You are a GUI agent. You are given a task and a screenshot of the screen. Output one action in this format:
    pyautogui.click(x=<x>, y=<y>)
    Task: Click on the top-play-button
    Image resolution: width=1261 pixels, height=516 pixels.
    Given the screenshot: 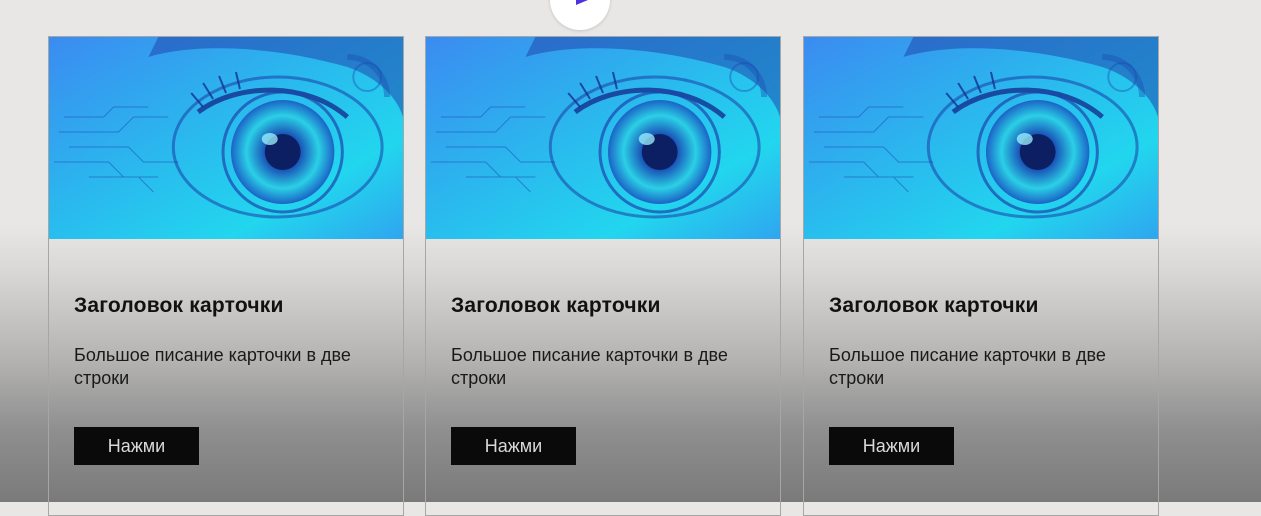 What is the action you would take?
    pyautogui.click(x=580, y=15)
    